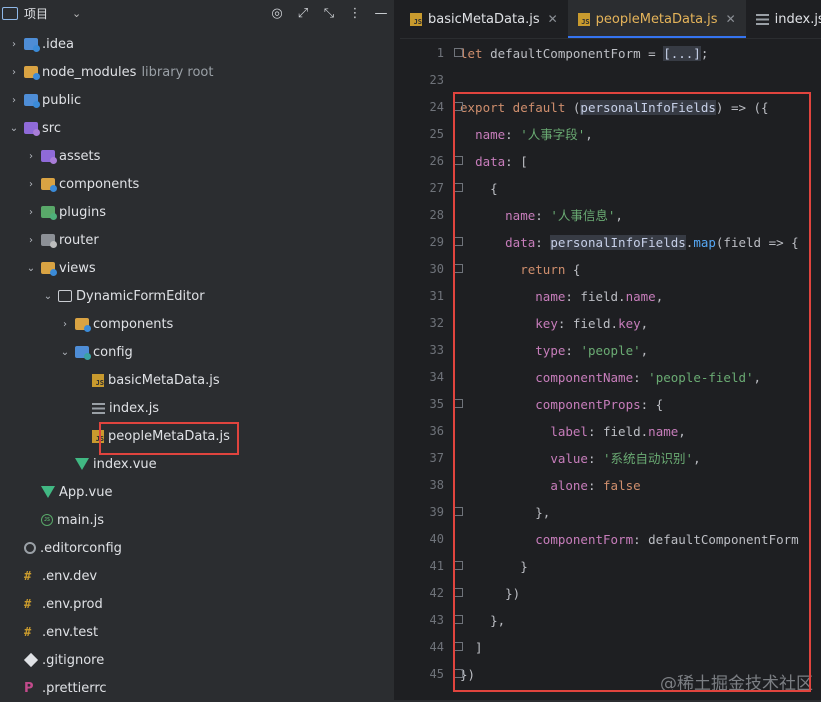 The height and width of the screenshot is (702, 821). I want to click on tree-item: ›JSmain.js, so click(197, 520).